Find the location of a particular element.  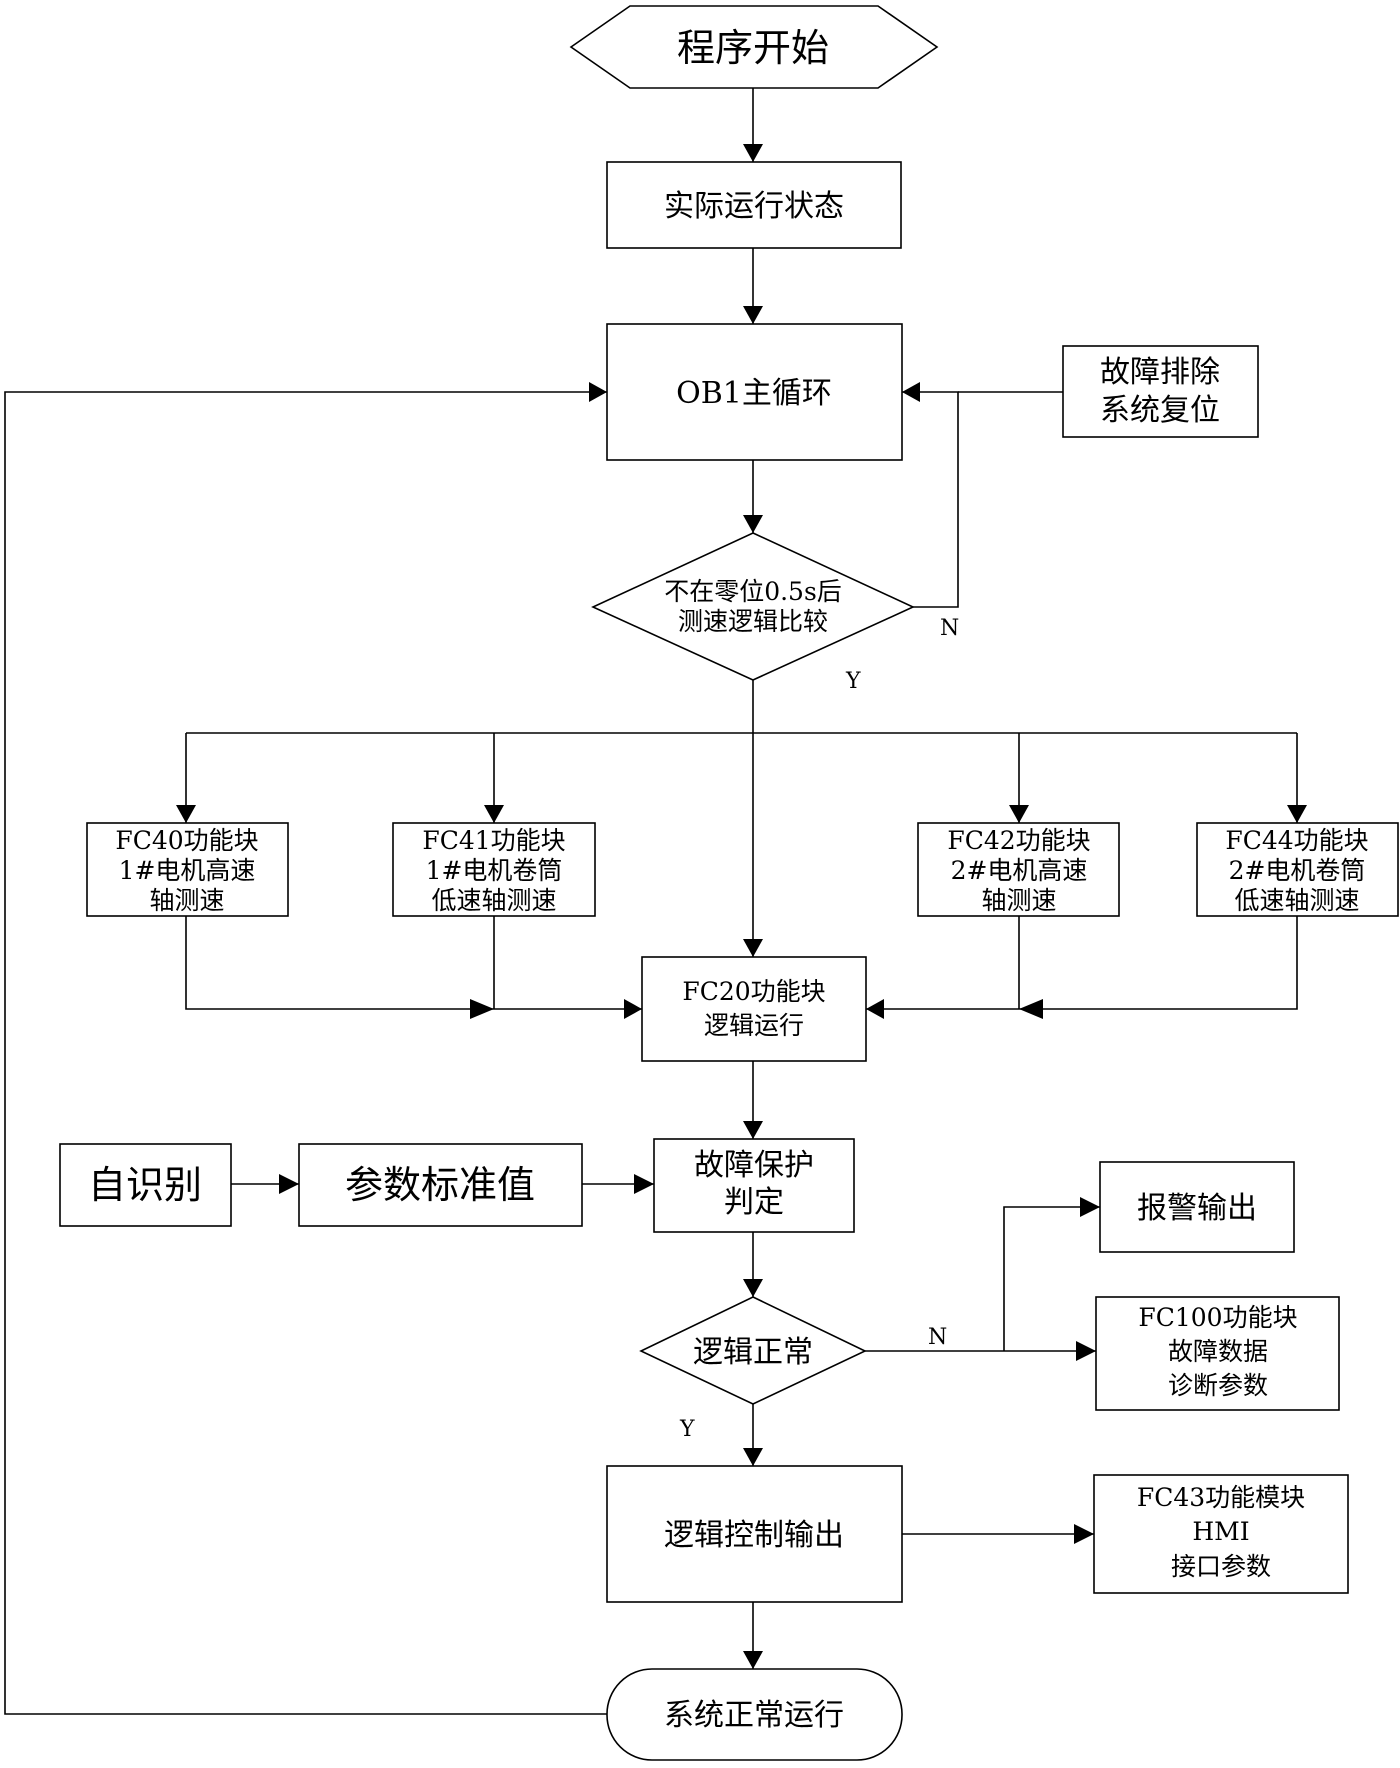

node-label: FC20功能块 is located at coordinates (753, 991).